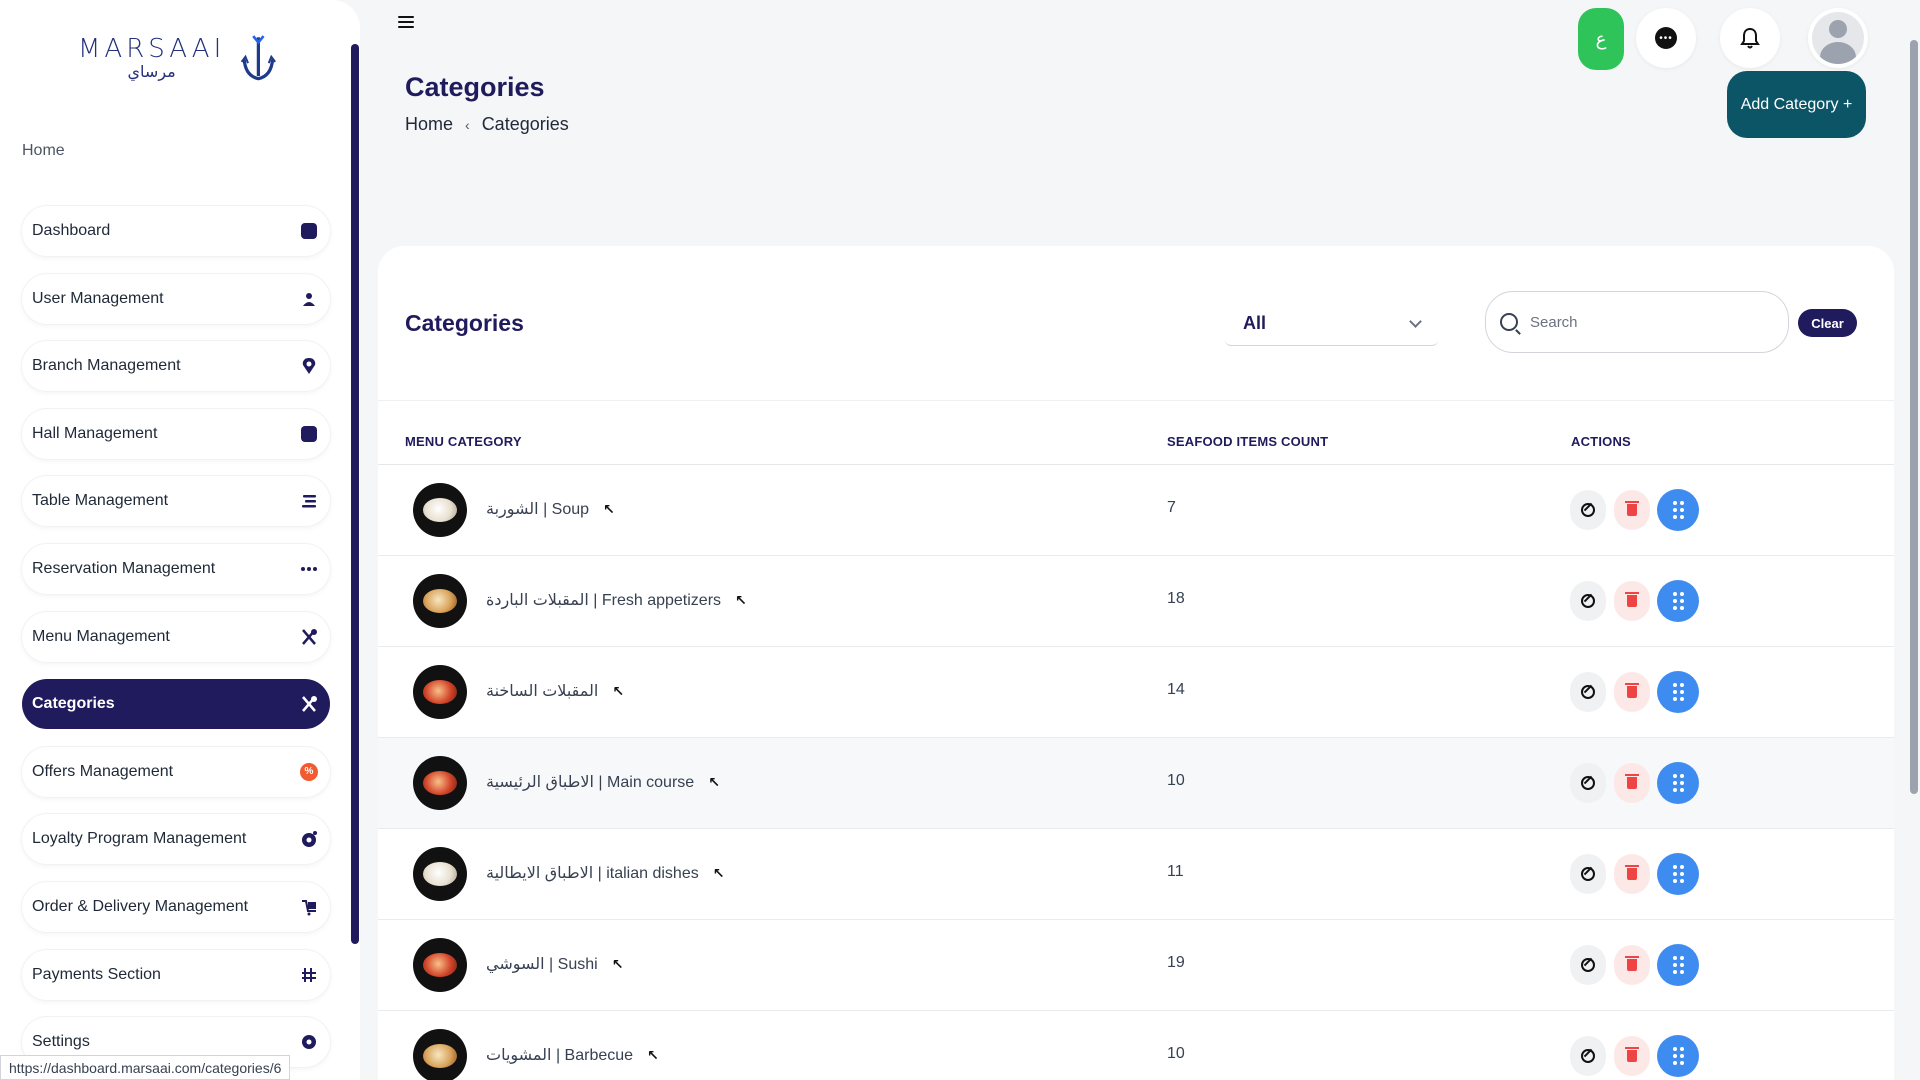 The image size is (1920, 1080). What do you see at coordinates (176, 433) in the screenshot?
I see `sidebar-item-hall-management: Hall Management` at bounding box center [176, 433].